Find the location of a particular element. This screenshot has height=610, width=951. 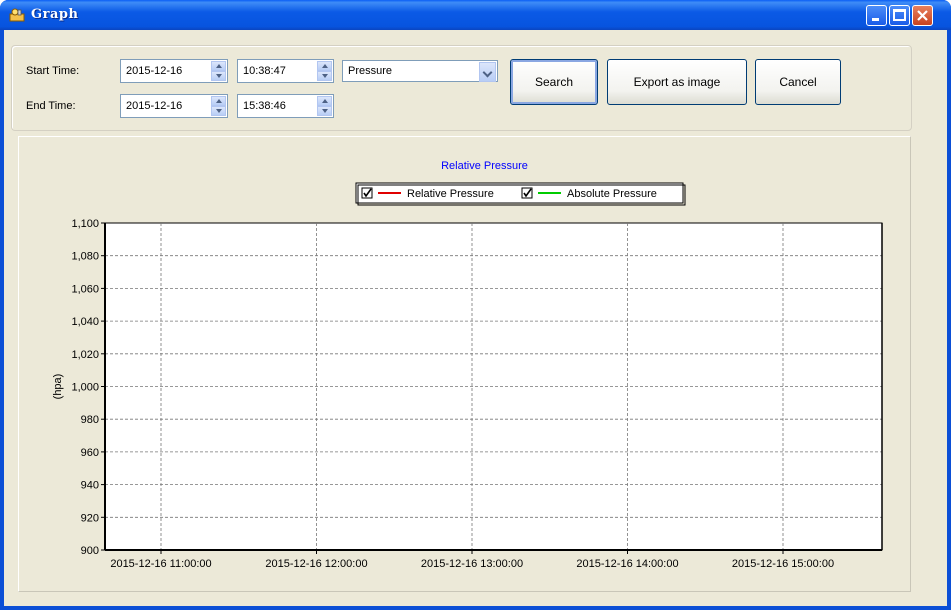

y-tick-label: 1,060 is located at coordinates (85, 289).